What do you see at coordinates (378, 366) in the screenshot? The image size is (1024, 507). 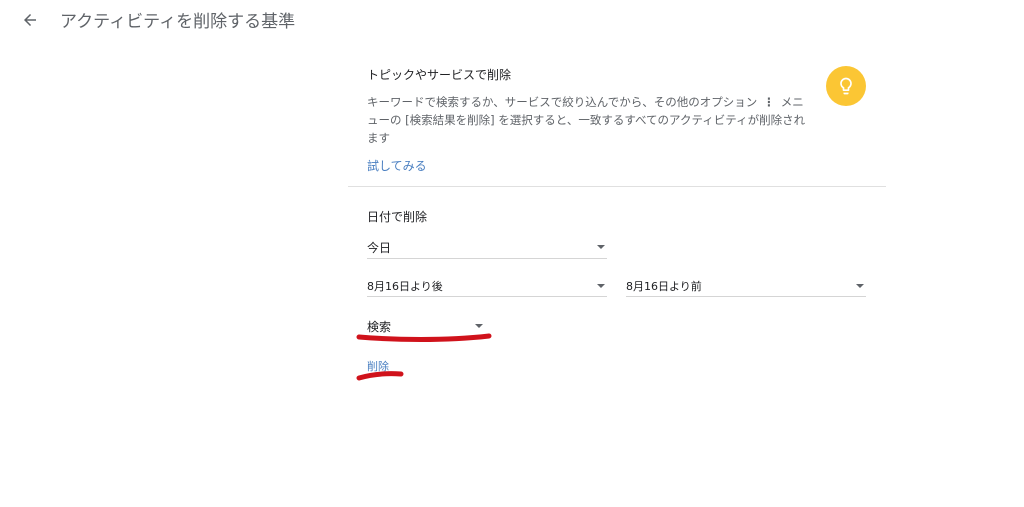 I see `delete-link: 削除` at bounding box center [378, 366].